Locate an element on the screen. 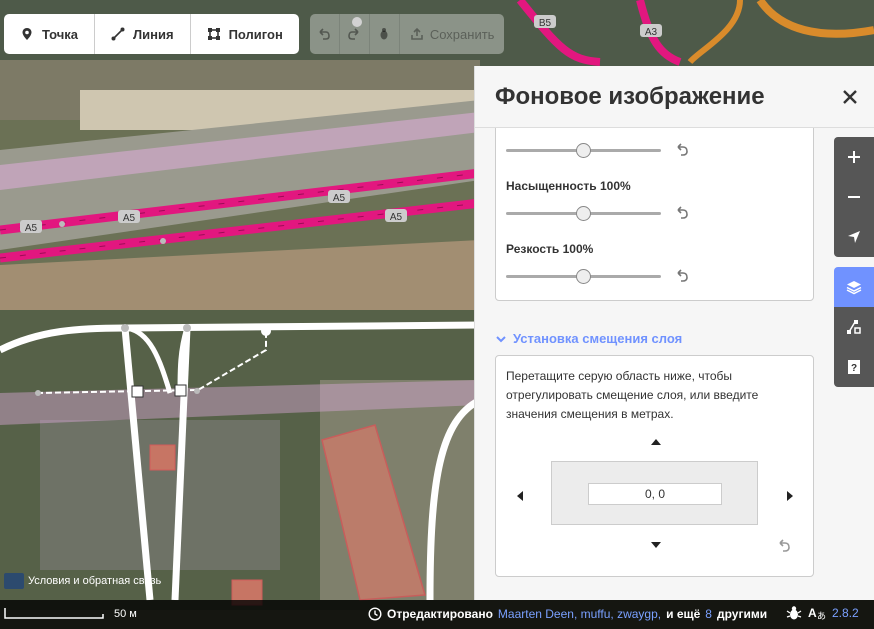 This screenshot has width=874, height=629. sharpness-label: Резкость 100% is located at coordinates (550, 249).